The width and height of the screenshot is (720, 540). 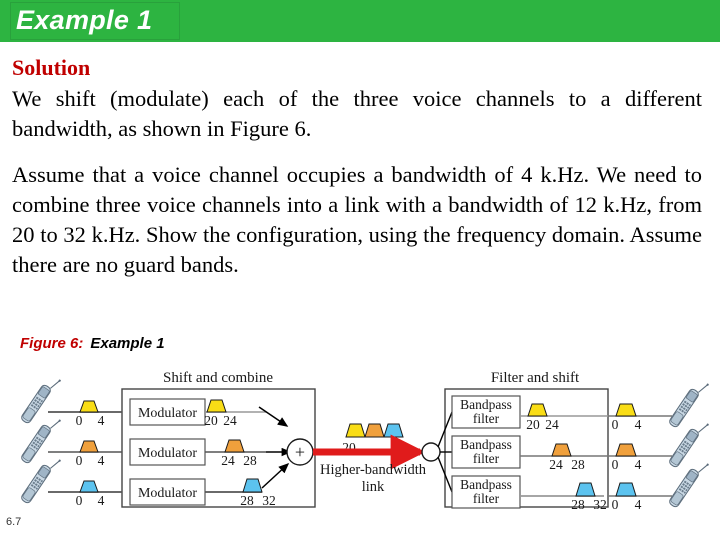 What do you see at coordinates (228, 460) in the screenshot?
I see `ch2-mod-low: 24` at bounding box center [228, 460].